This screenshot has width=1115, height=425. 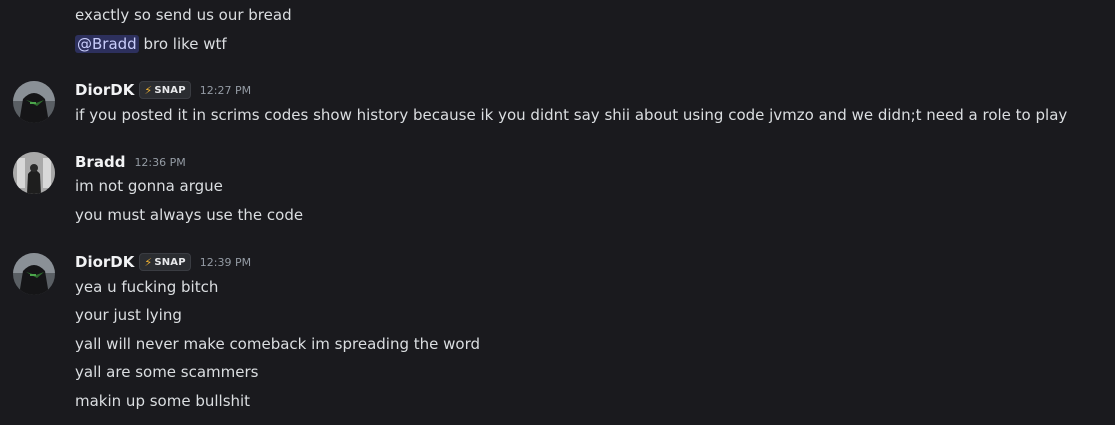 What do you see at coordinates (163, 401) in the screenshot?
I see `message-text: makin up some bullshit` at bounding box center [163, 401].